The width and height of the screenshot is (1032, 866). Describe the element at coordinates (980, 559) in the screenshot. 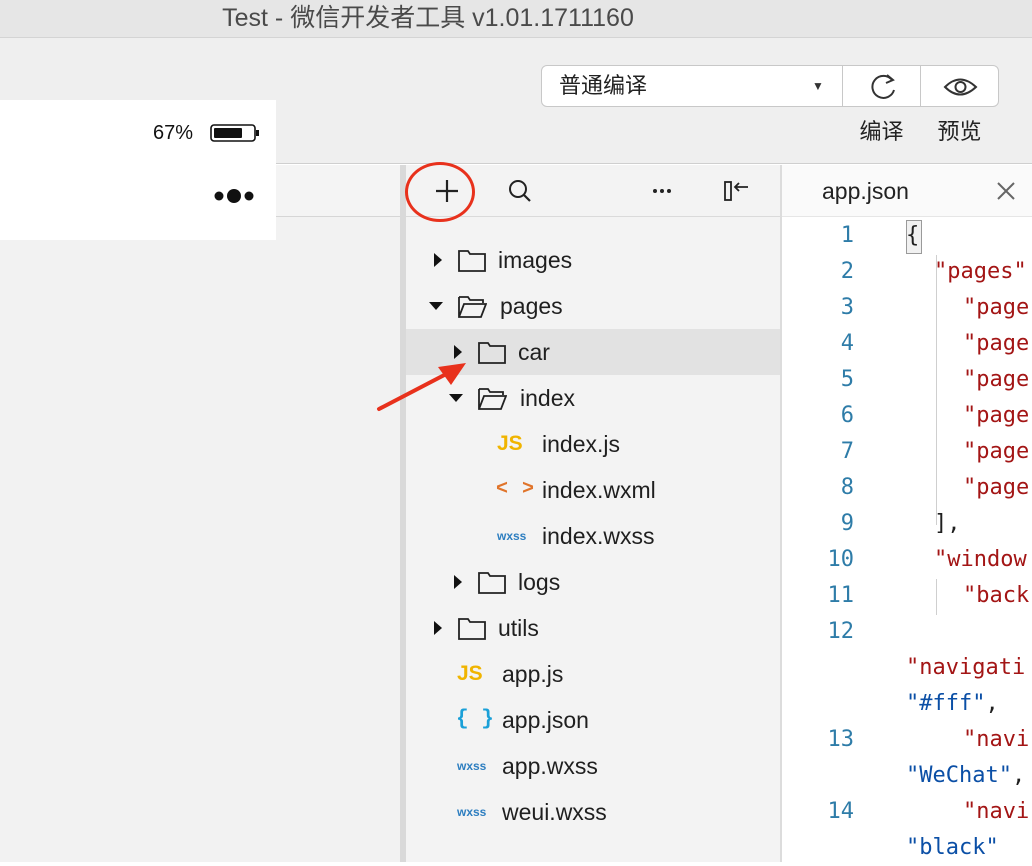

I see `code-line: "window` at that location.